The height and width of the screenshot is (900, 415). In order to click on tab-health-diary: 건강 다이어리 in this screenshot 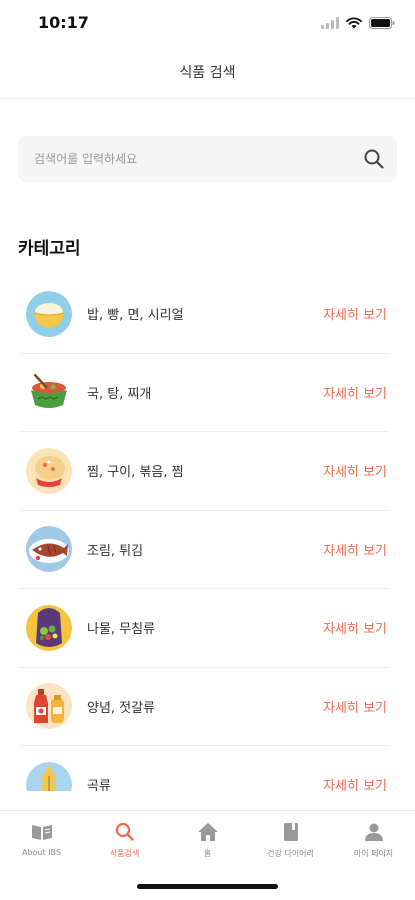, I will do `click(290, 841)`.